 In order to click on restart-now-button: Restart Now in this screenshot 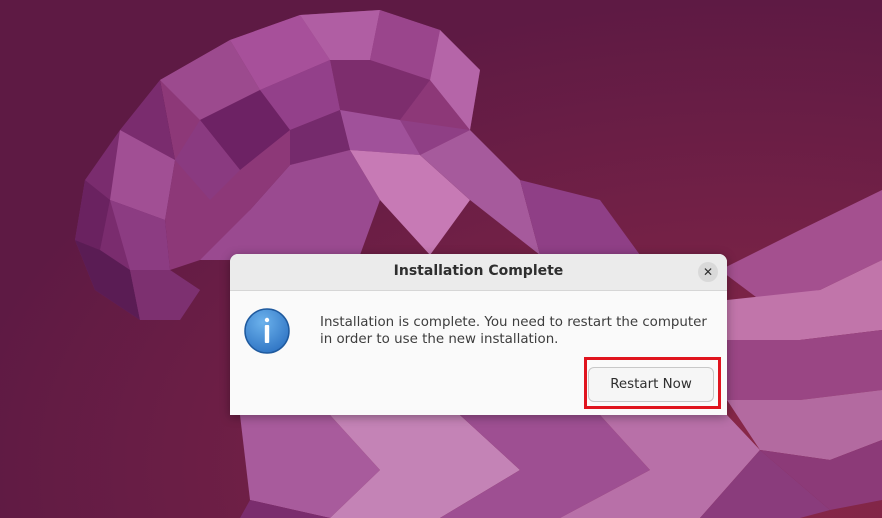, I will do `click(651, 384)`.